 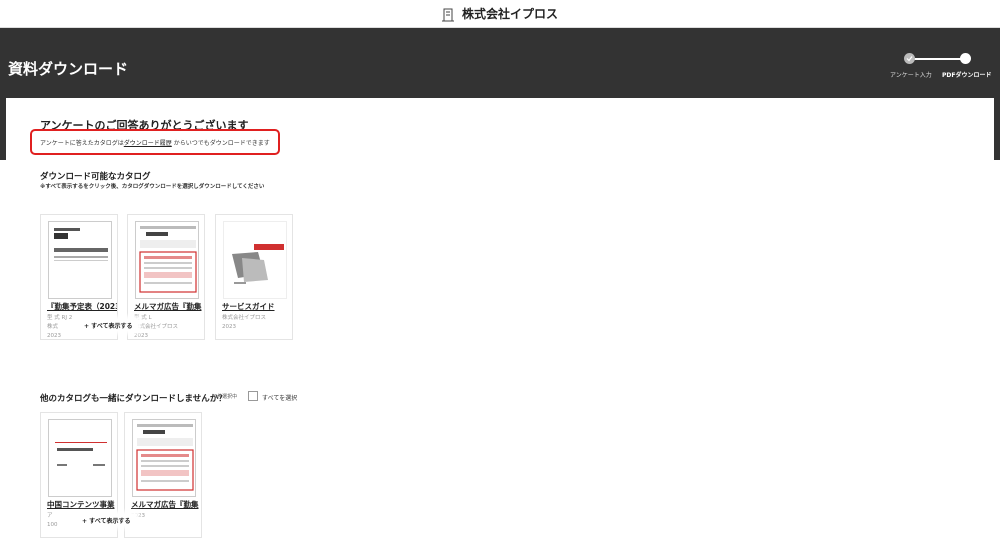 What do you see at coordinates (279, 397) in the screenshot?
I see `select-all-label: すべてを選択` at bounding box center [279, 397].